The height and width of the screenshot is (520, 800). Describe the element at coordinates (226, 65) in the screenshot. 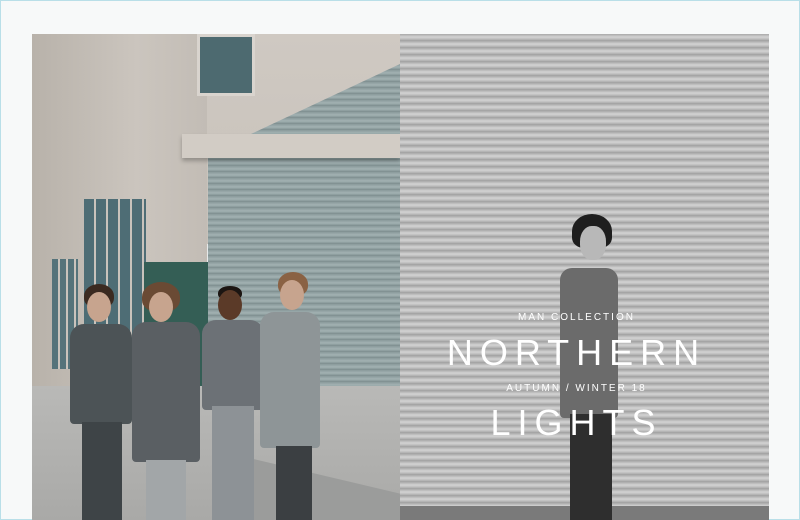

I see `upper-window` at that location.